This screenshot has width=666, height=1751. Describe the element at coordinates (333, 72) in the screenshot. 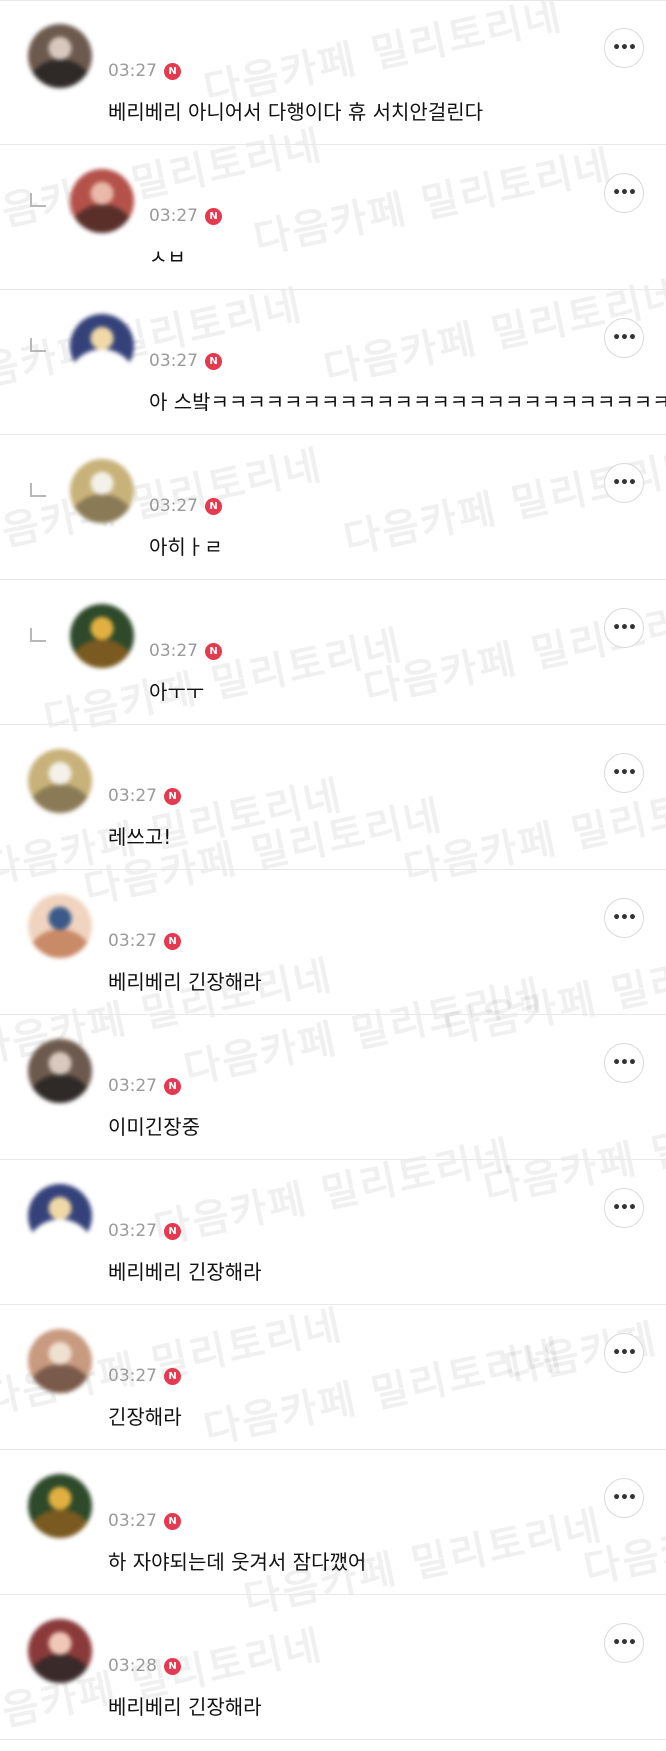

I see `comment-item: 03:27 N 베리베리 아니어서 다행이다 휴 서치안걸린다 •••` at that location.